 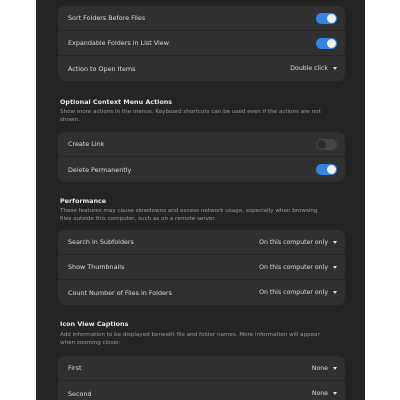 I want to click on search-subfolders-label: Search in Subfolders, so click(x=101, y=242).